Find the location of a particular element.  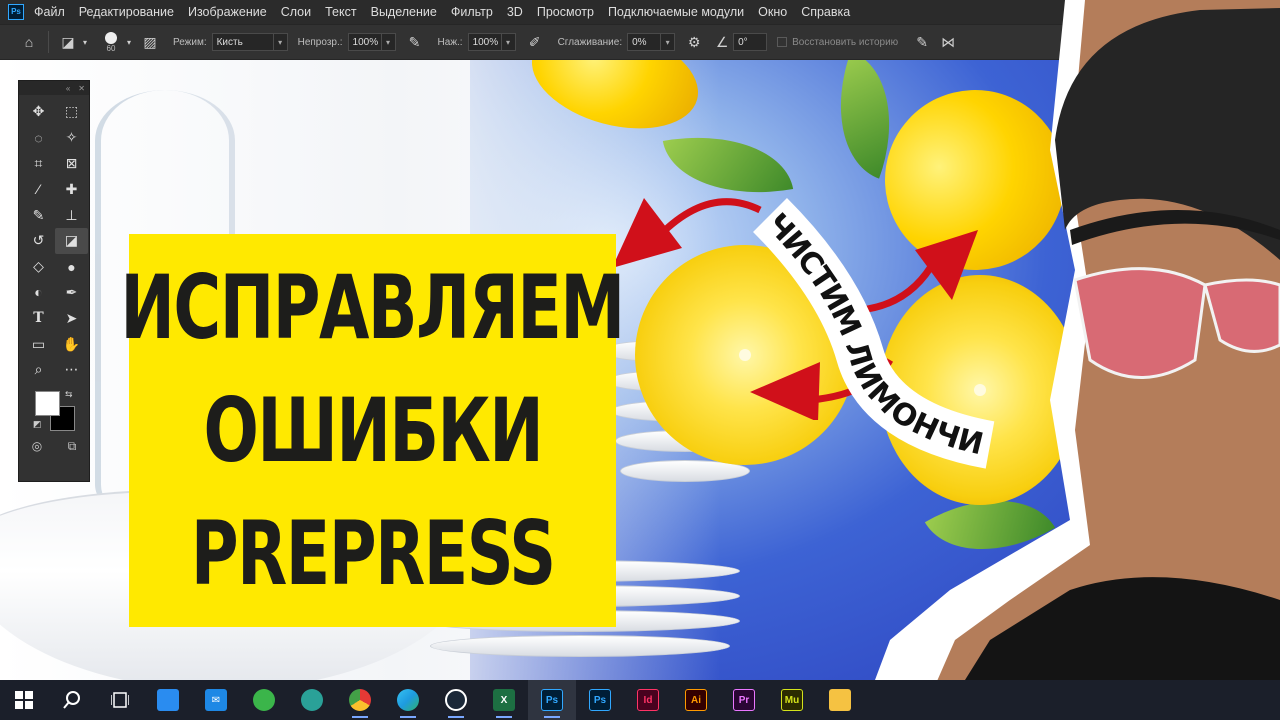

home-icon: ⌂ is located at coordinates (29, 42).